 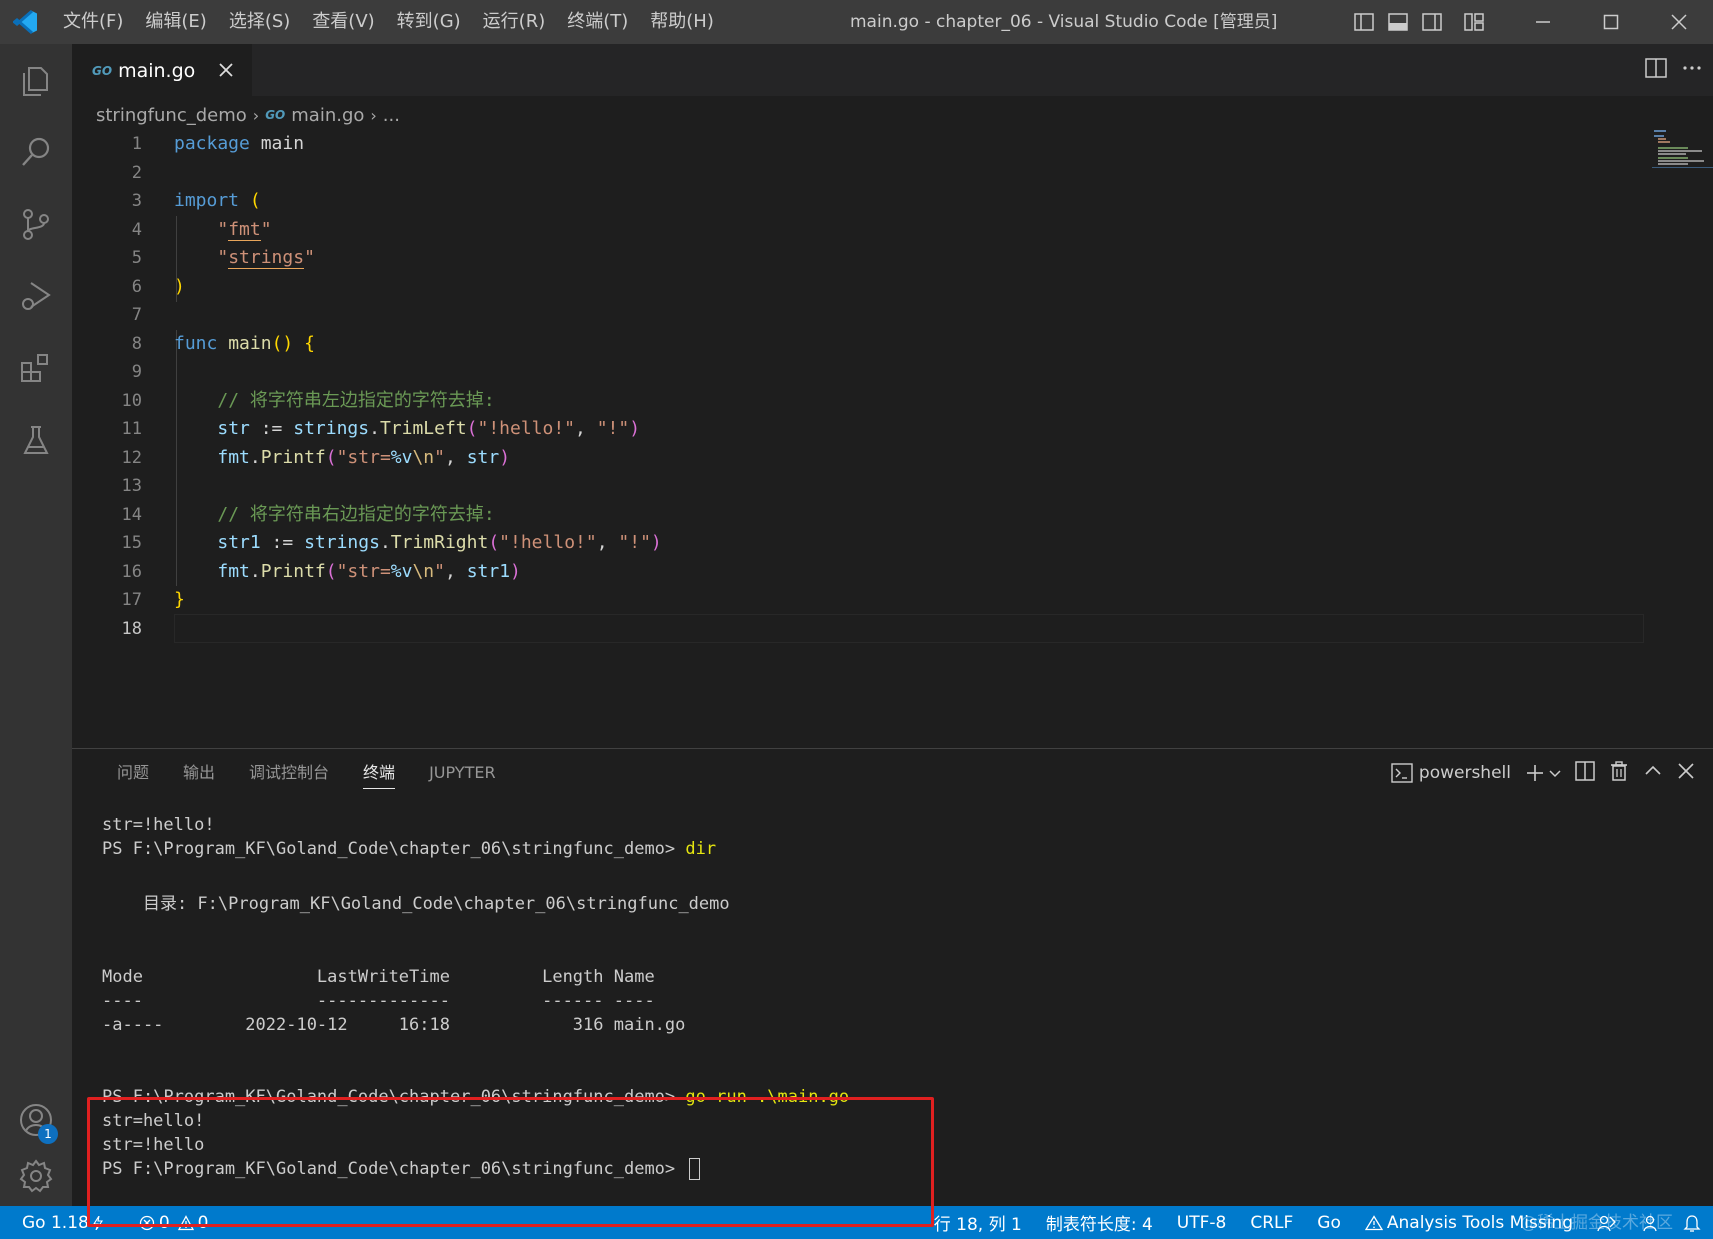 I want to click on tab-main-go: GO main.go, so click(x=162, y=70).